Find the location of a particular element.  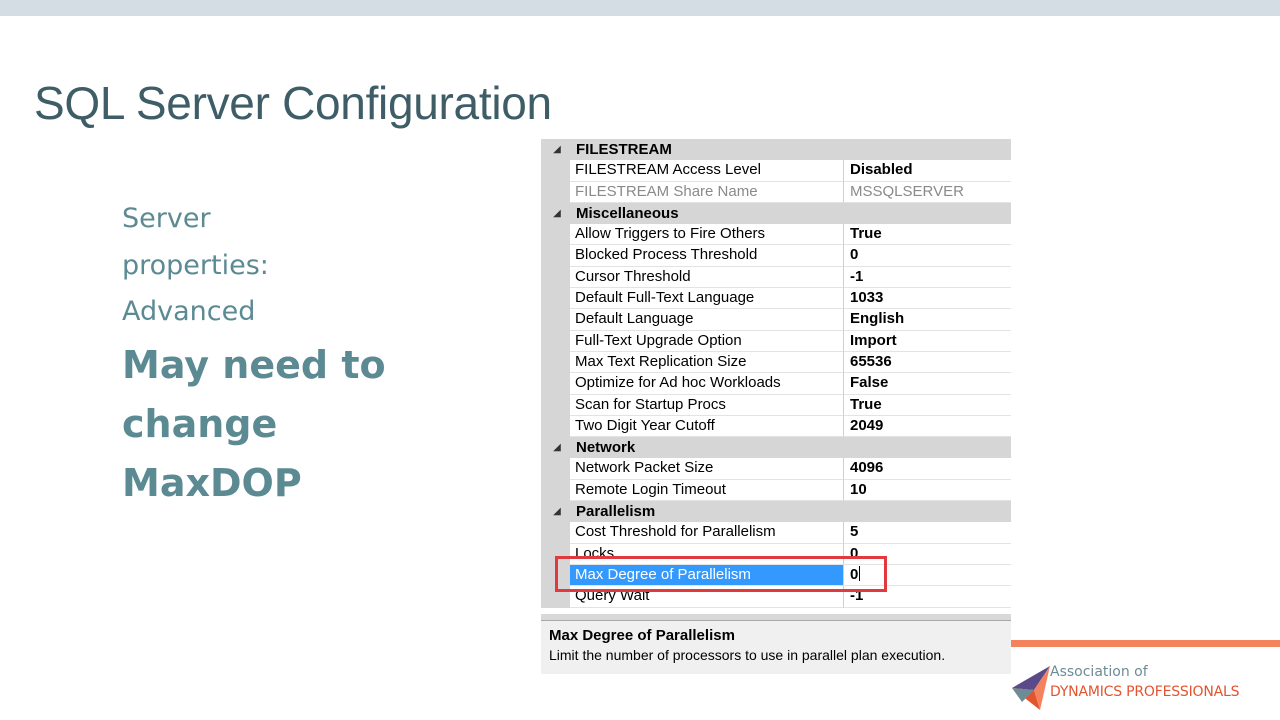

property-row: Default Full-Text Language 1033 is located at coordinates (776, 299).